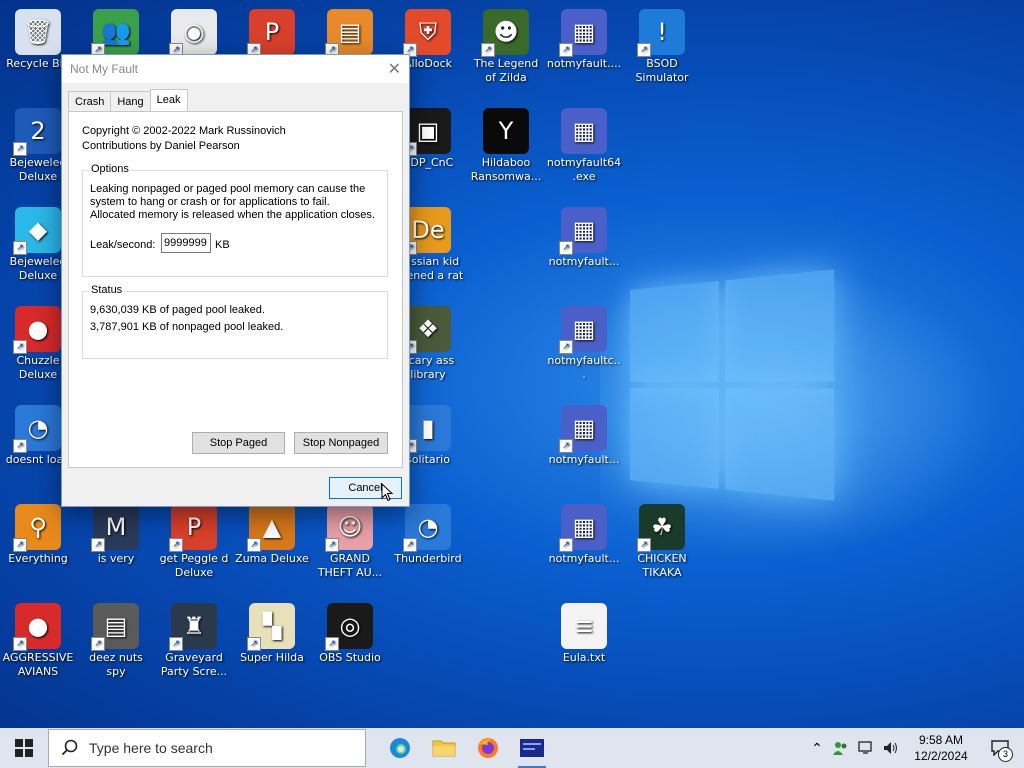 The width and height of the screenshot is (1024, 768). I want to click on desktop-icon-label: The Legend of Zilda, so click(506, 70).